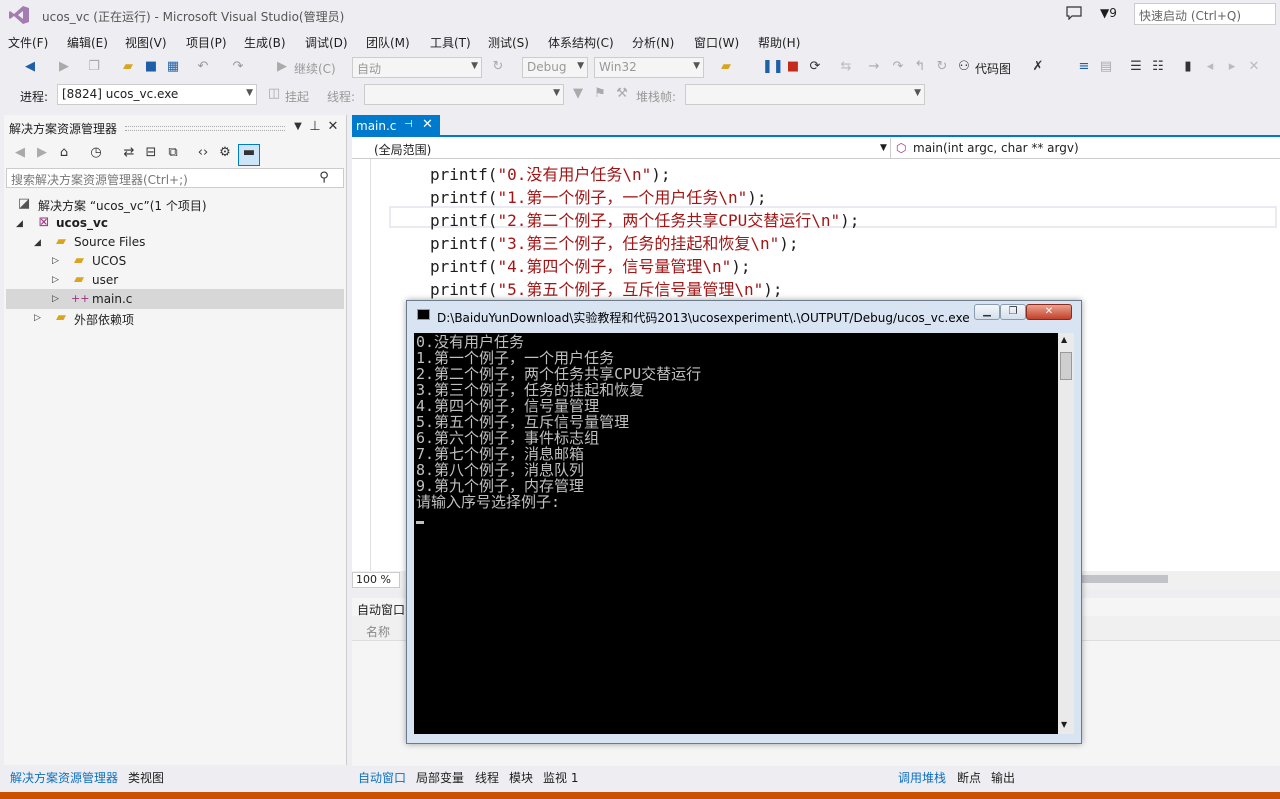 The width and height of the screenshot is (1280, 799). I want to click on menu-architecture: 体系结构(C), so click(581, 42).